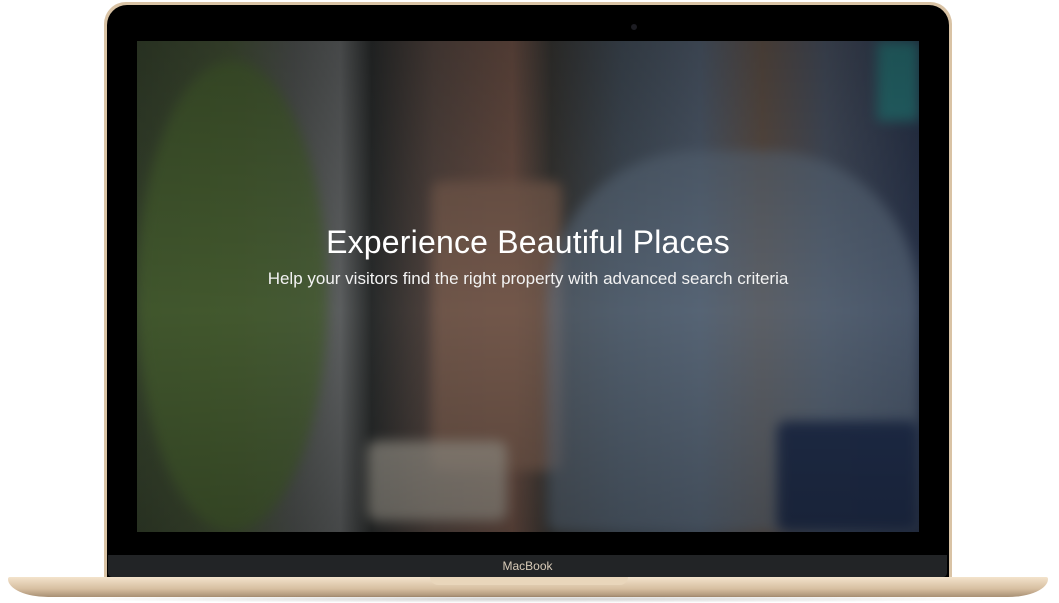  Describe the element at coordinates (529, 581) in the screenshot. I see `laptop-notch` at that location.